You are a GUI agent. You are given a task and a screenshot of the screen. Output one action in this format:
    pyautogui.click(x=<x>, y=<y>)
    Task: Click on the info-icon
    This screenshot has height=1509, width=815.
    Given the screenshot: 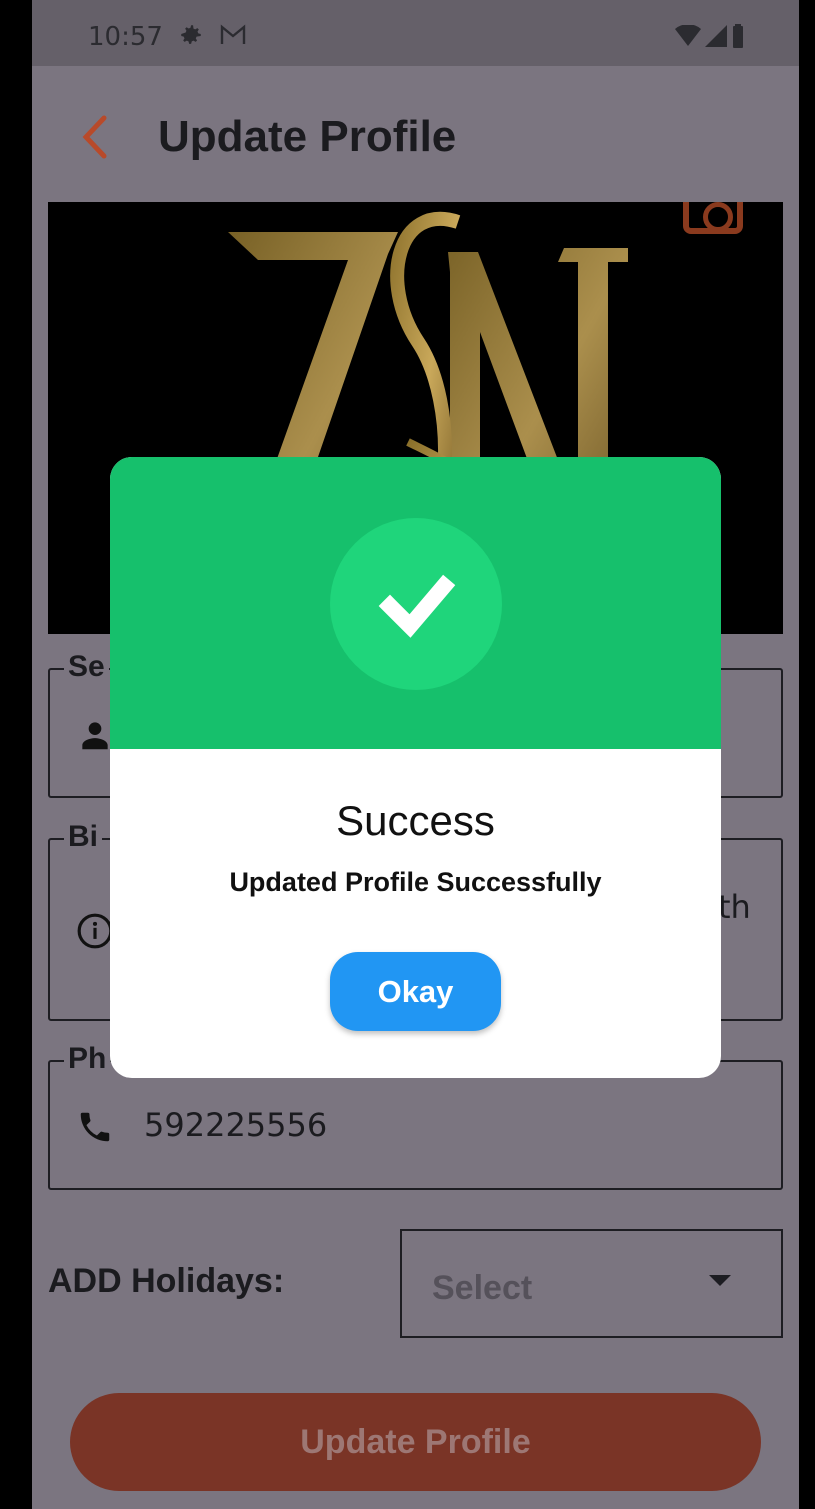 What is the action you would take?
    pyautogui.click(x=95, y=931)
    